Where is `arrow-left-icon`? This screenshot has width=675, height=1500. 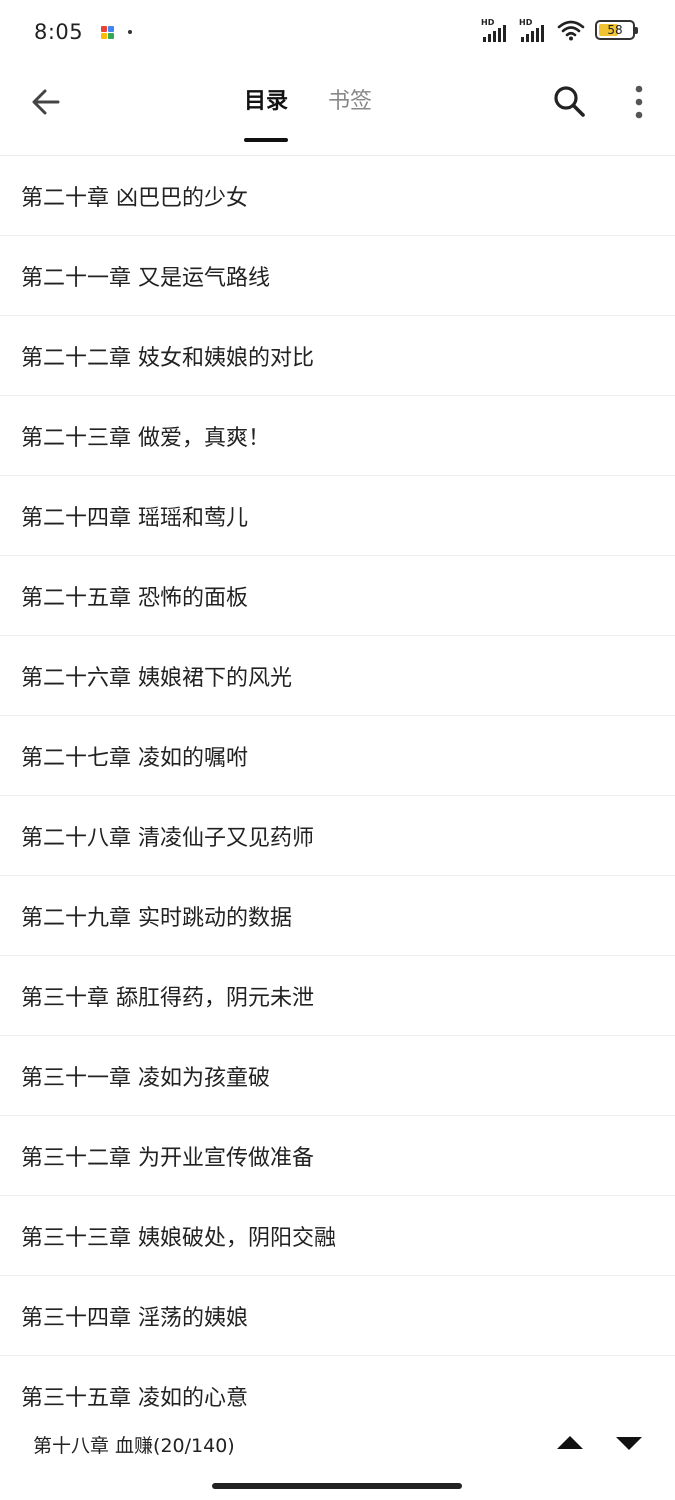 arrow-left-icon is located at coordinates (46, 102).